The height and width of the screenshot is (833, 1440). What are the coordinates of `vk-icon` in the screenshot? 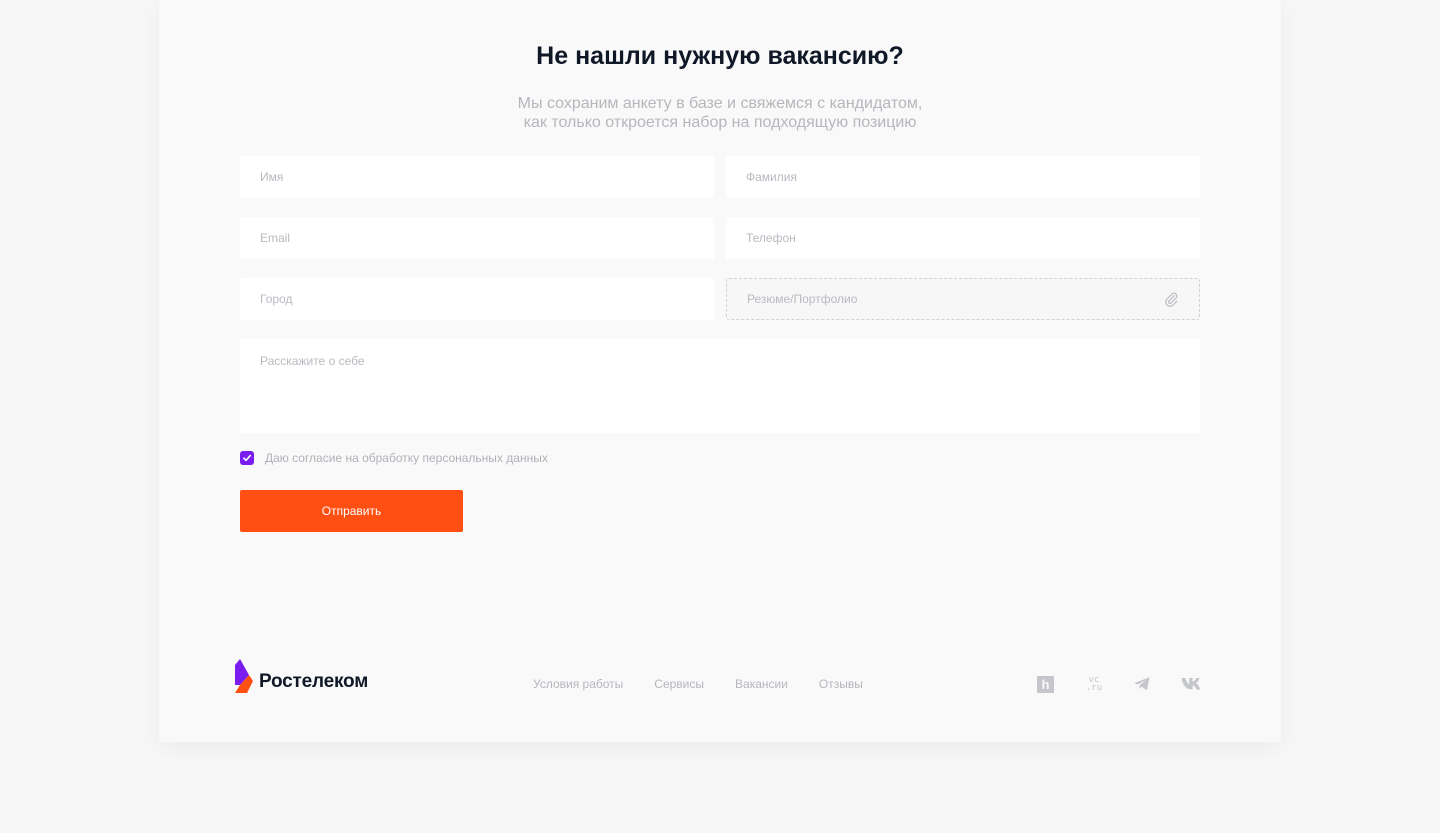 It's located at (1191, 684).